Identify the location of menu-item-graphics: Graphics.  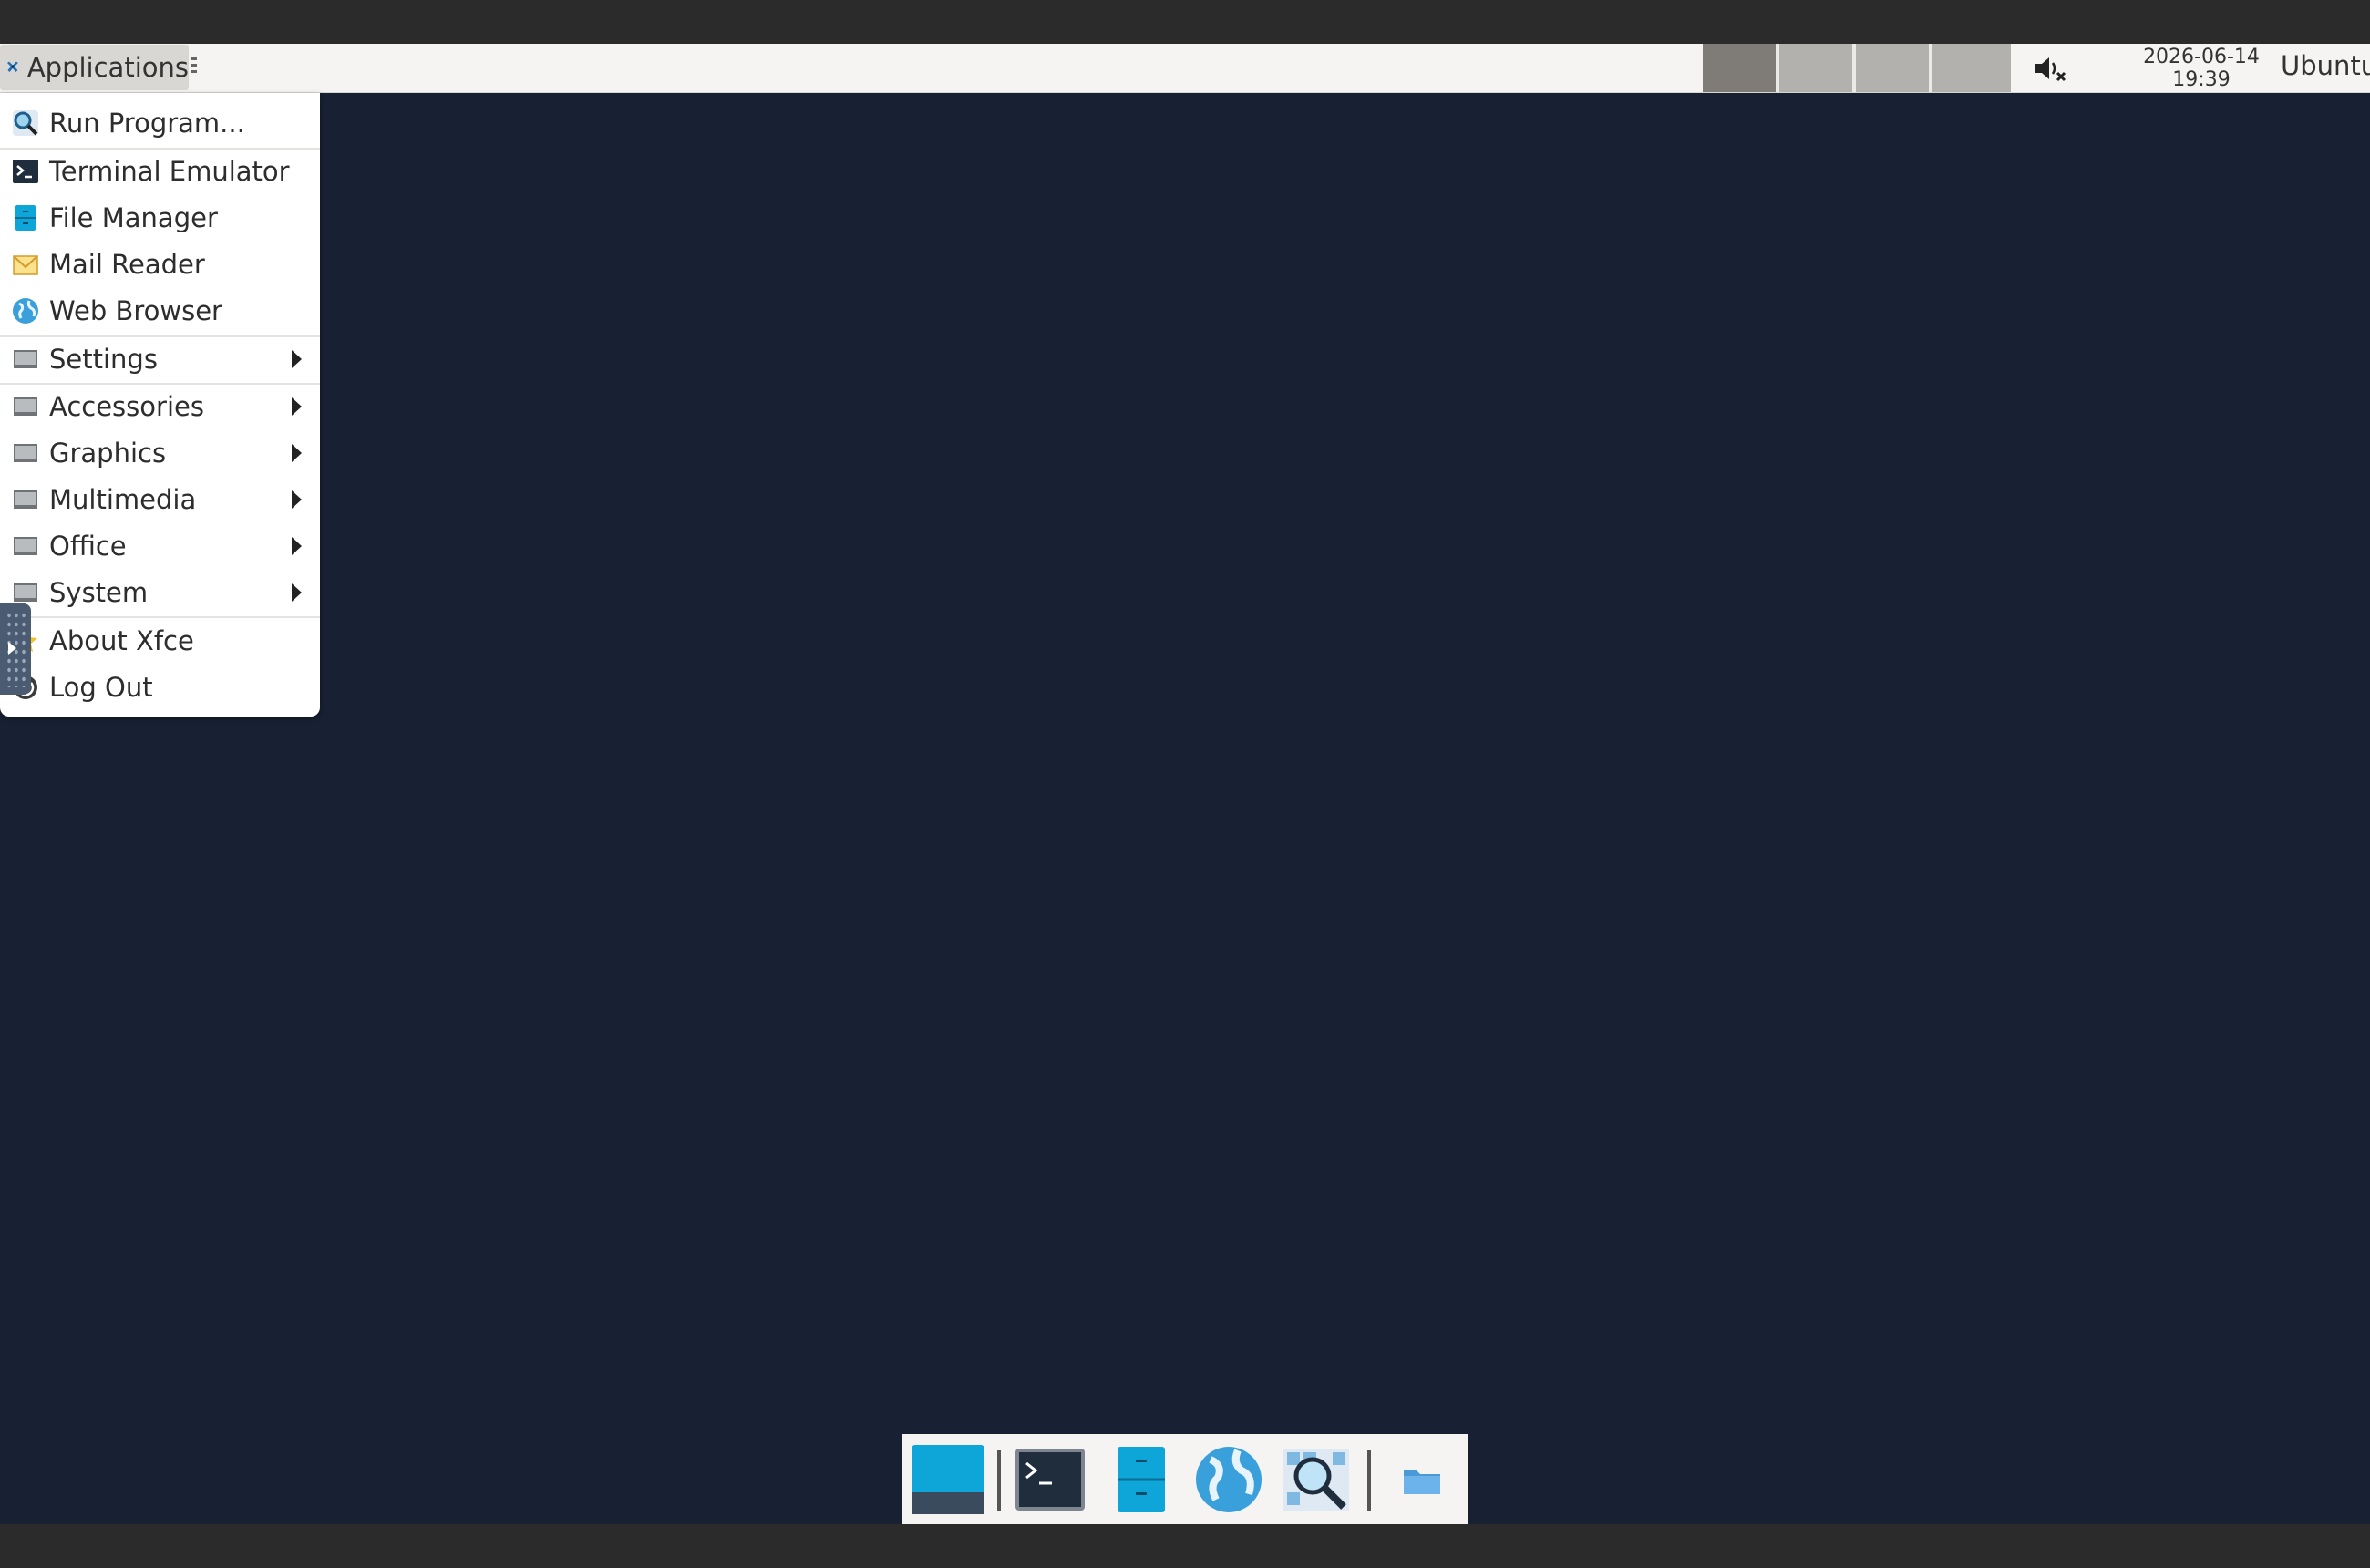
(160, 453).